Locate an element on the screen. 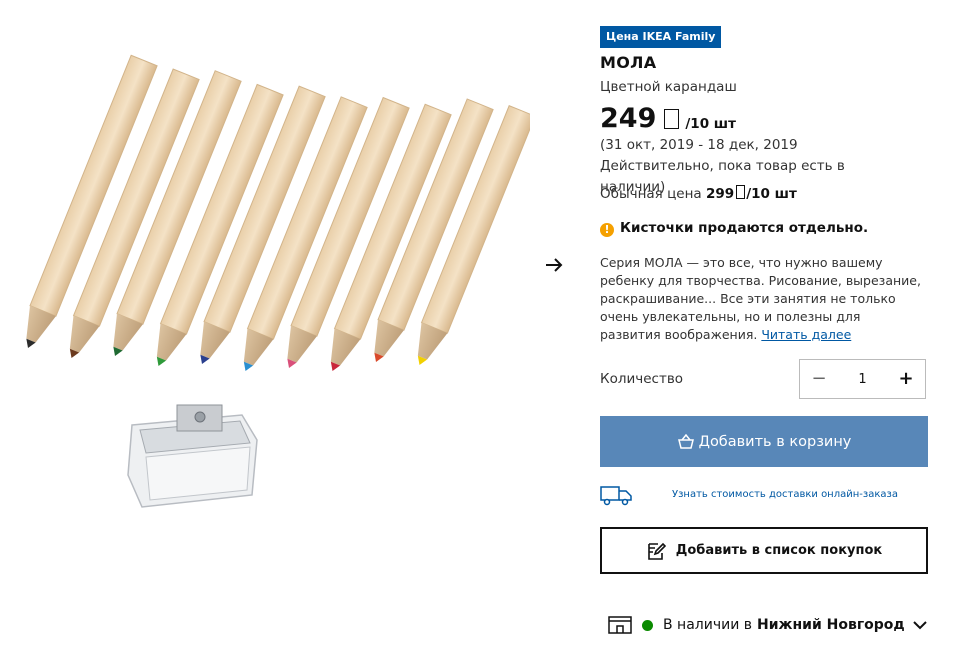 The image size is (964, 658). store-icon is located at coordinates (620, 625).